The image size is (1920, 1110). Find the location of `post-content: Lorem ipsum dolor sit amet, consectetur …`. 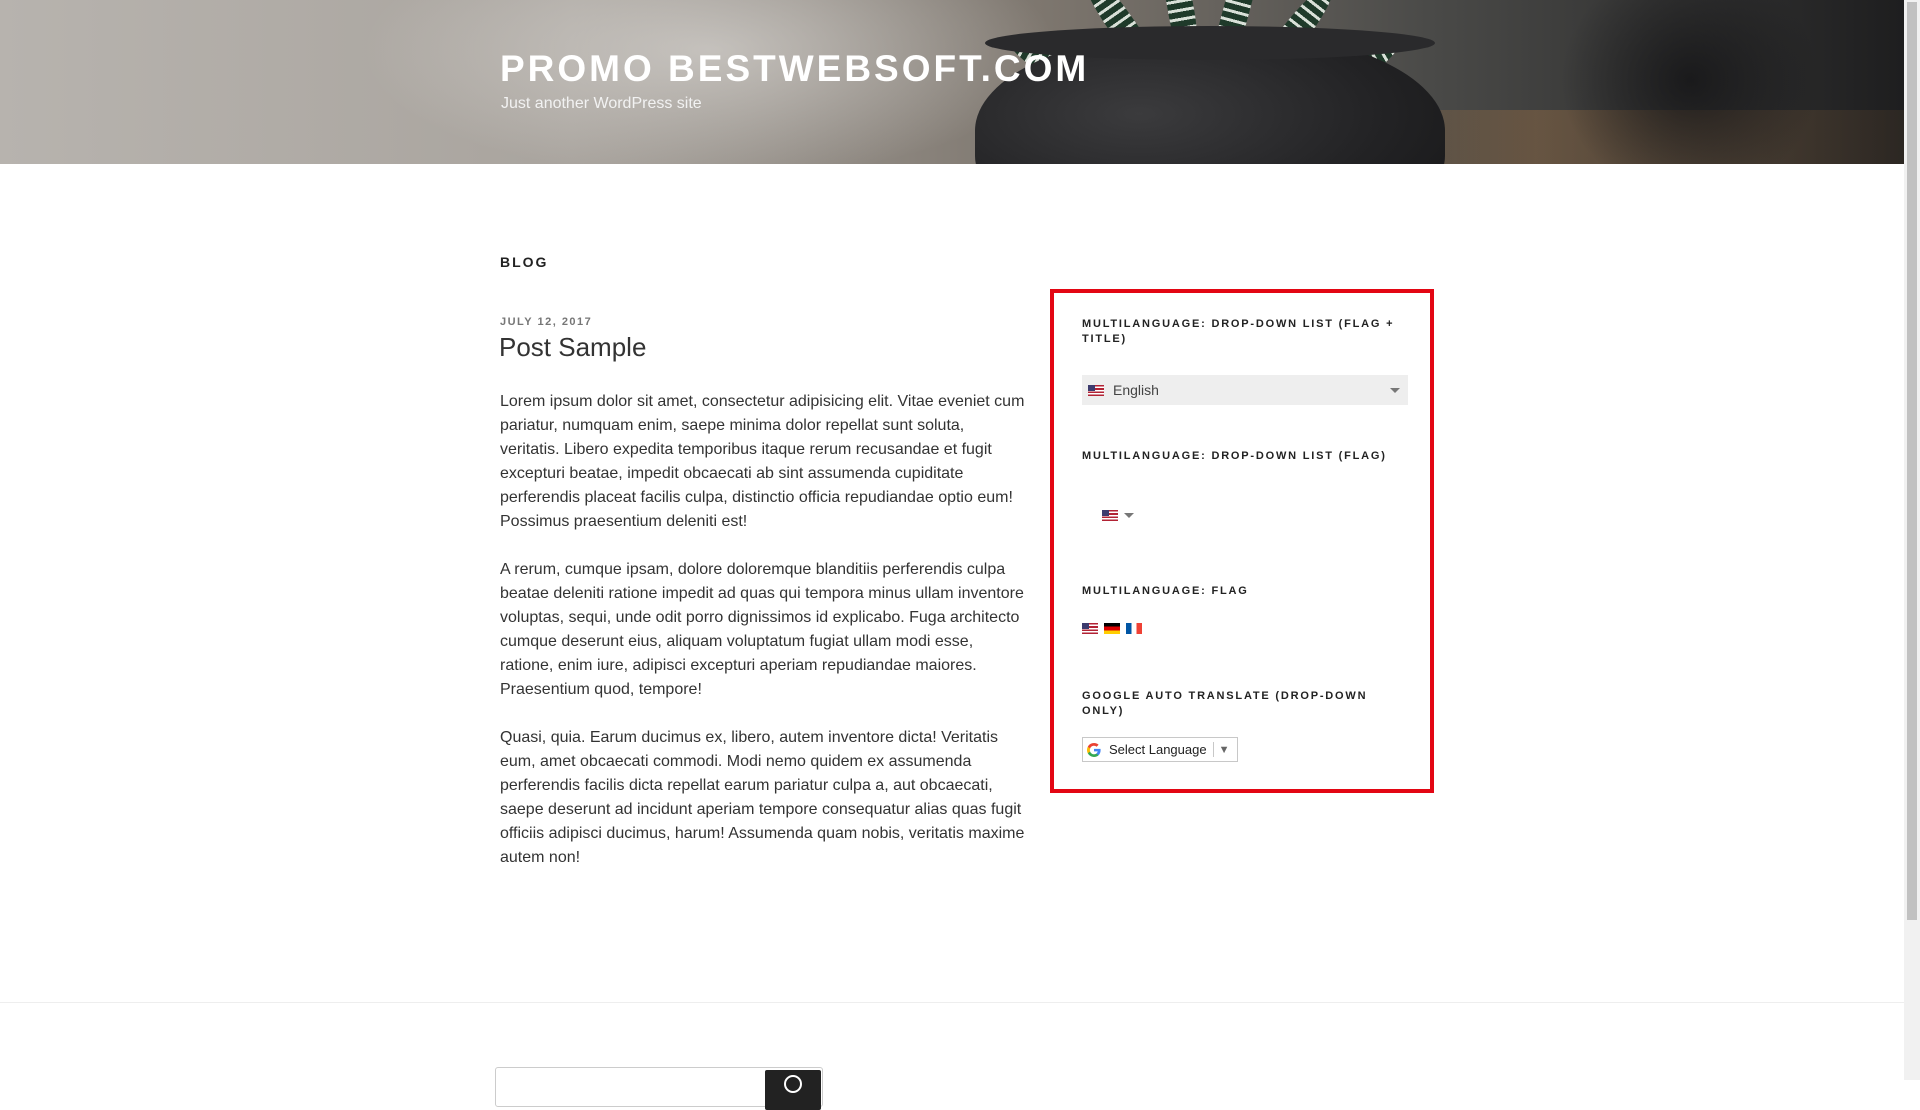

post-content: Lorem ipsum dolor sit amet, consectetur … is located at coordinates (764, 642).